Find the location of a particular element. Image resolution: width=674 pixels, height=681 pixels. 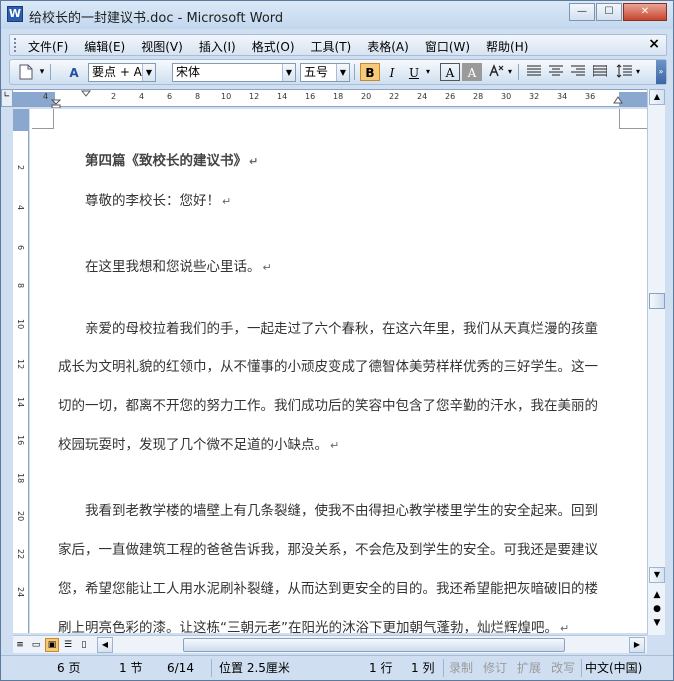

paragraph-2-line-last: 校园玩耍时，发现了几个微不足道的小缺点。 ↵ is located at coordinates (198, 443).